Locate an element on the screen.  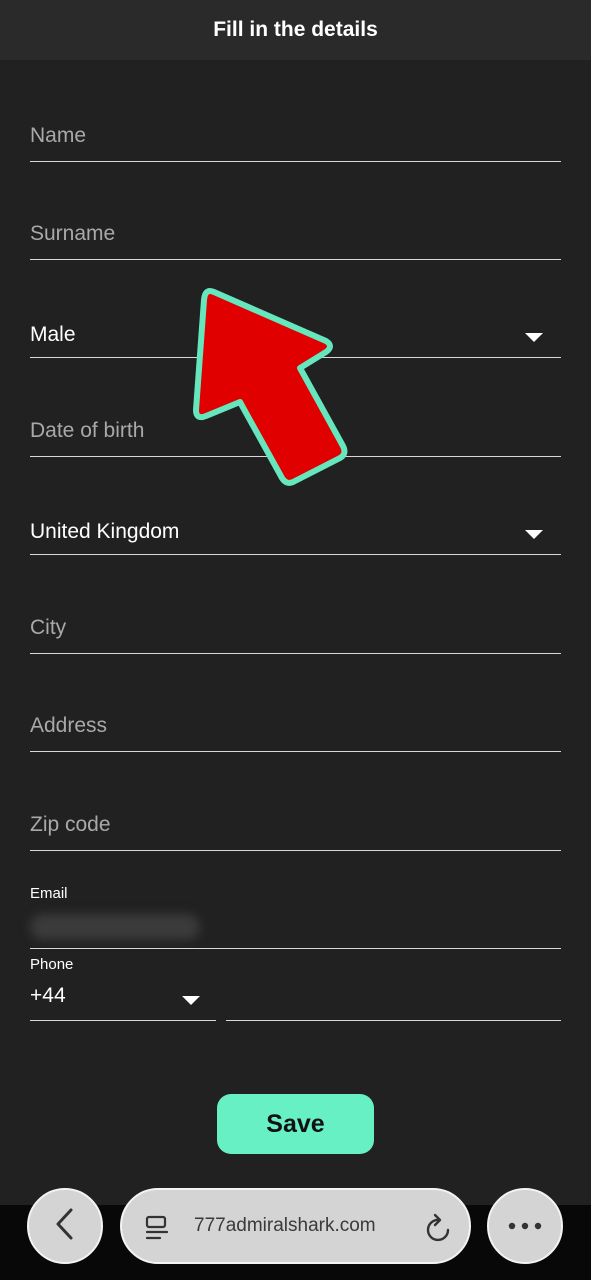
date-of-birth-field is located at coordinates (295, 432).